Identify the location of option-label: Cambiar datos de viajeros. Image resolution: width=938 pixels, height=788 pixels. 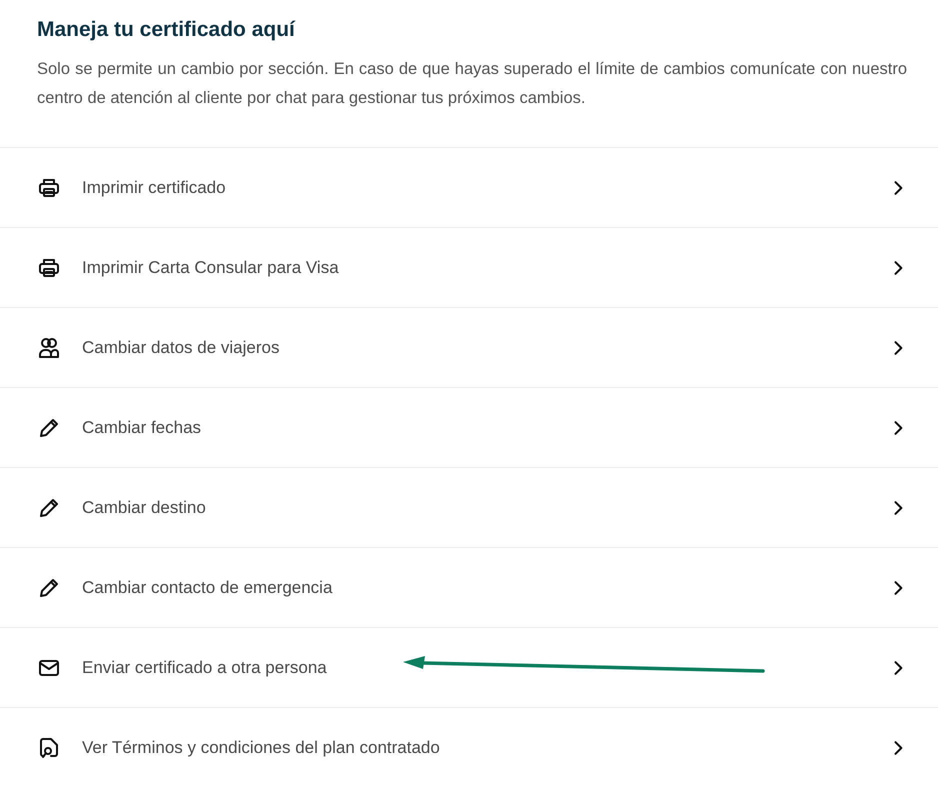
(181, 348).